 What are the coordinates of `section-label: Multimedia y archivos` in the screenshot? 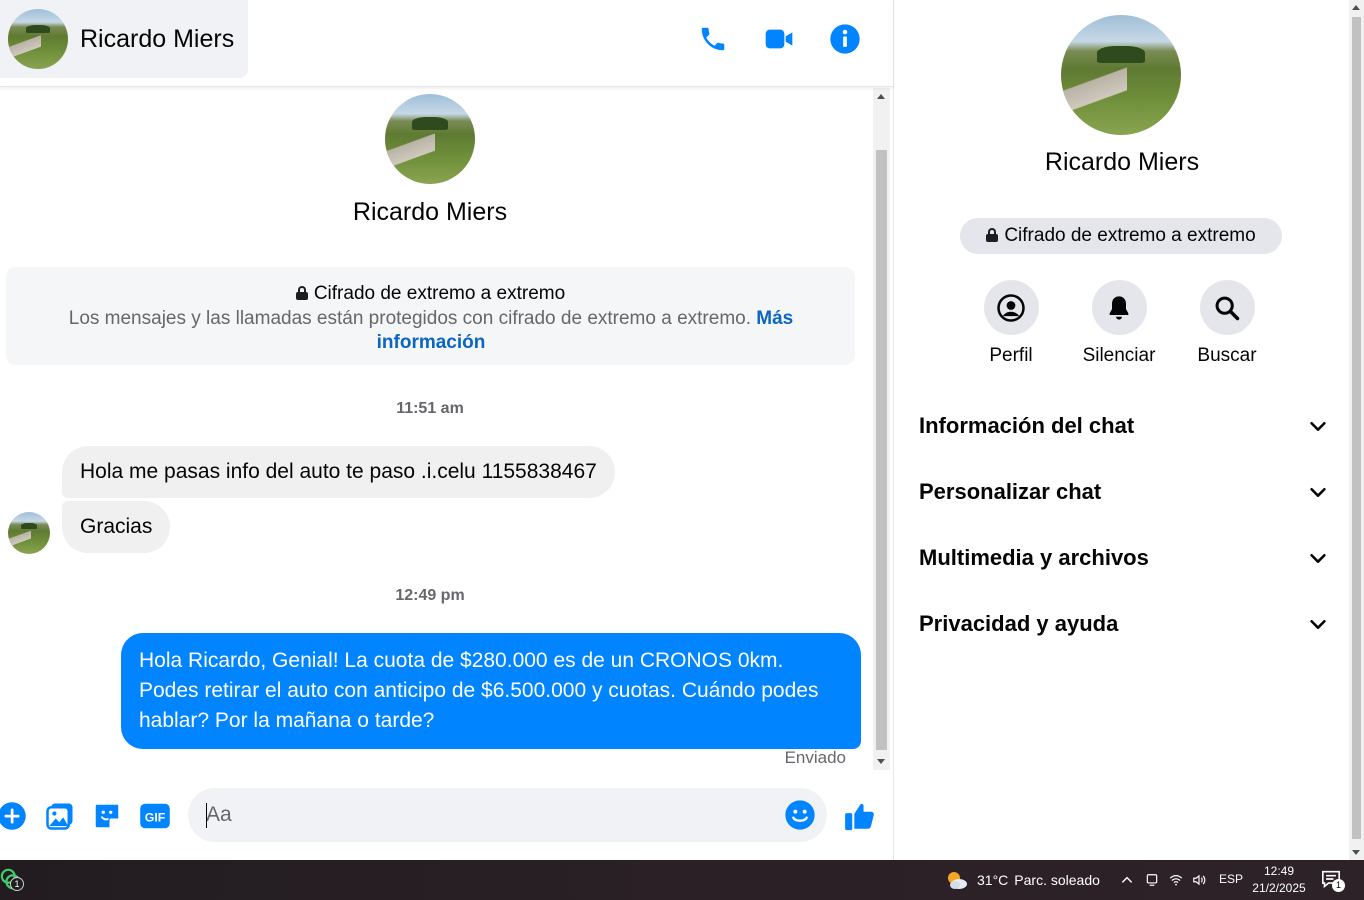 It's located at (1034, 557).